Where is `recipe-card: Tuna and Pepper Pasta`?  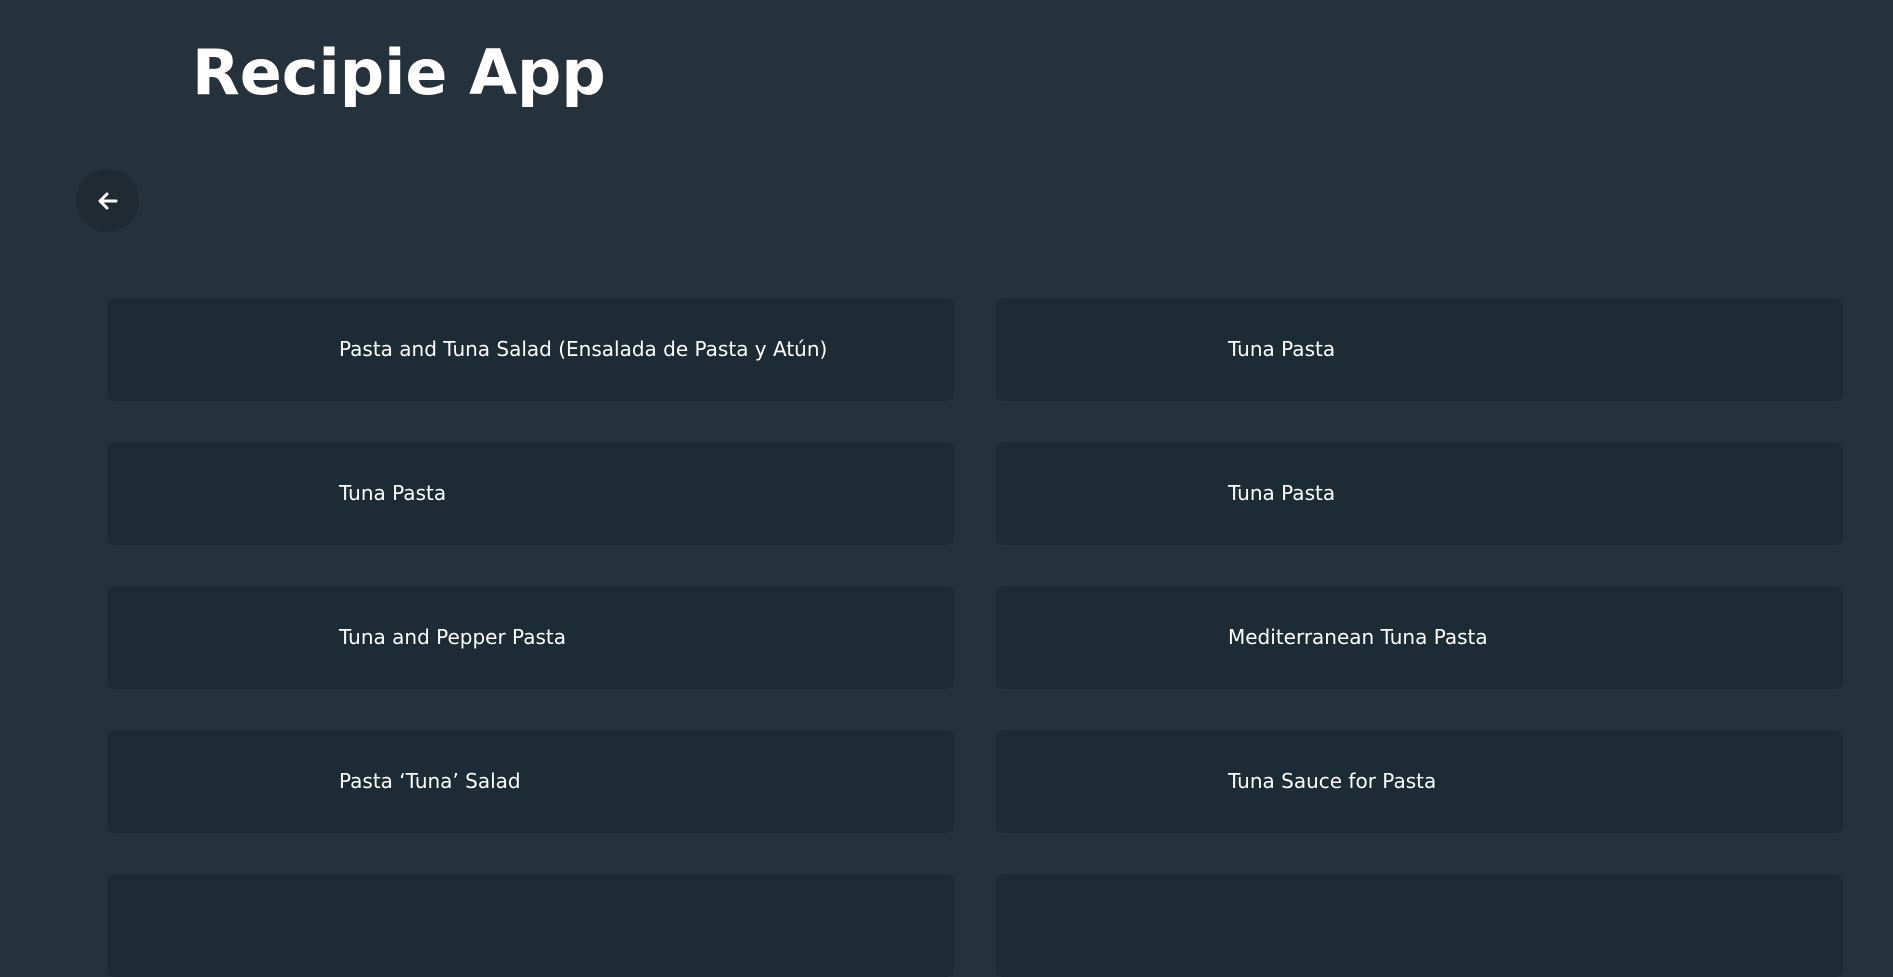 recipe-card: Tuna and Pepper Pasta is located at coordinates (530, 637).